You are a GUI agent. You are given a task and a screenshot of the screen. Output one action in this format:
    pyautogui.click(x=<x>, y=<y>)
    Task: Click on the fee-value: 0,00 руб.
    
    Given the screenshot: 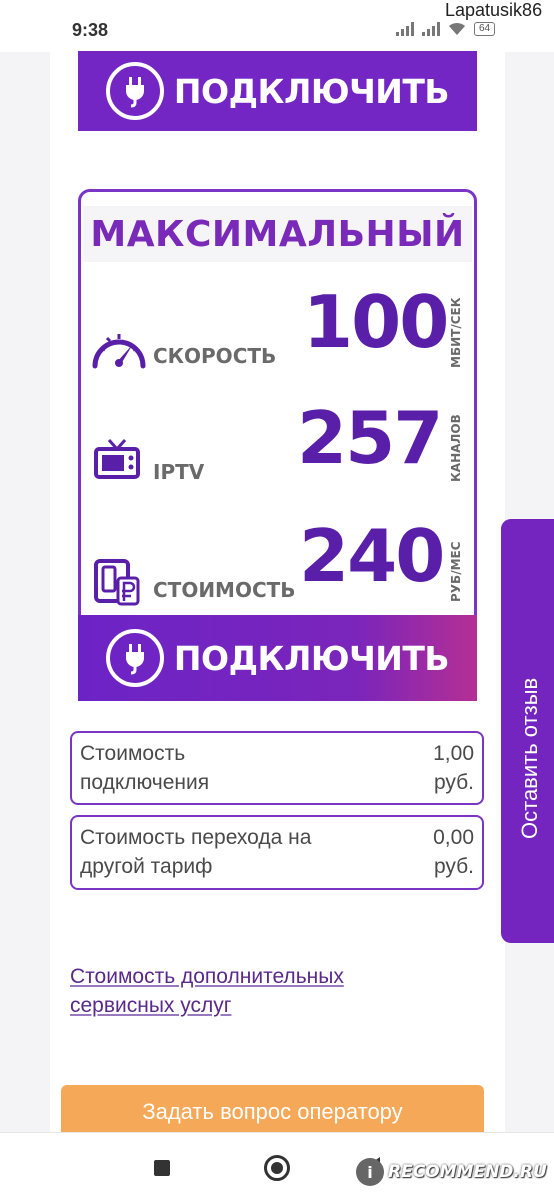 What is the action you would take?
    pyautogui.click(x=453, y=852)
    